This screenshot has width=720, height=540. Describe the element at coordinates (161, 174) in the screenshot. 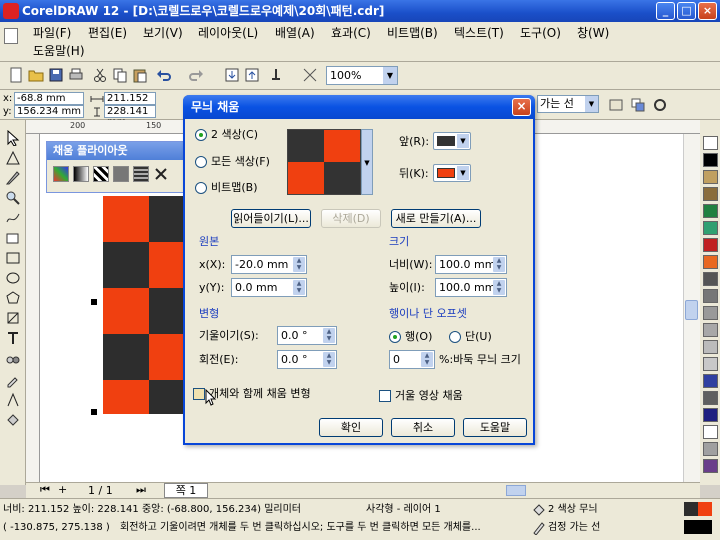

I see `no-fill-icon` at that location.